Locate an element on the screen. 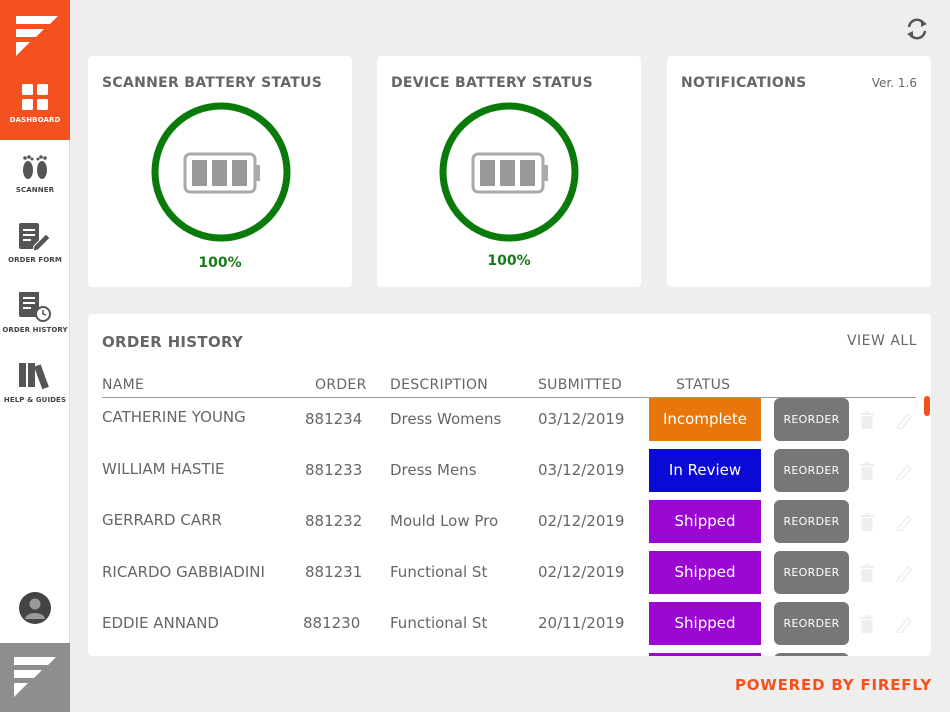 The image size is (950, 712). dashboard-grid-icon is located at coordinates (35, 99).